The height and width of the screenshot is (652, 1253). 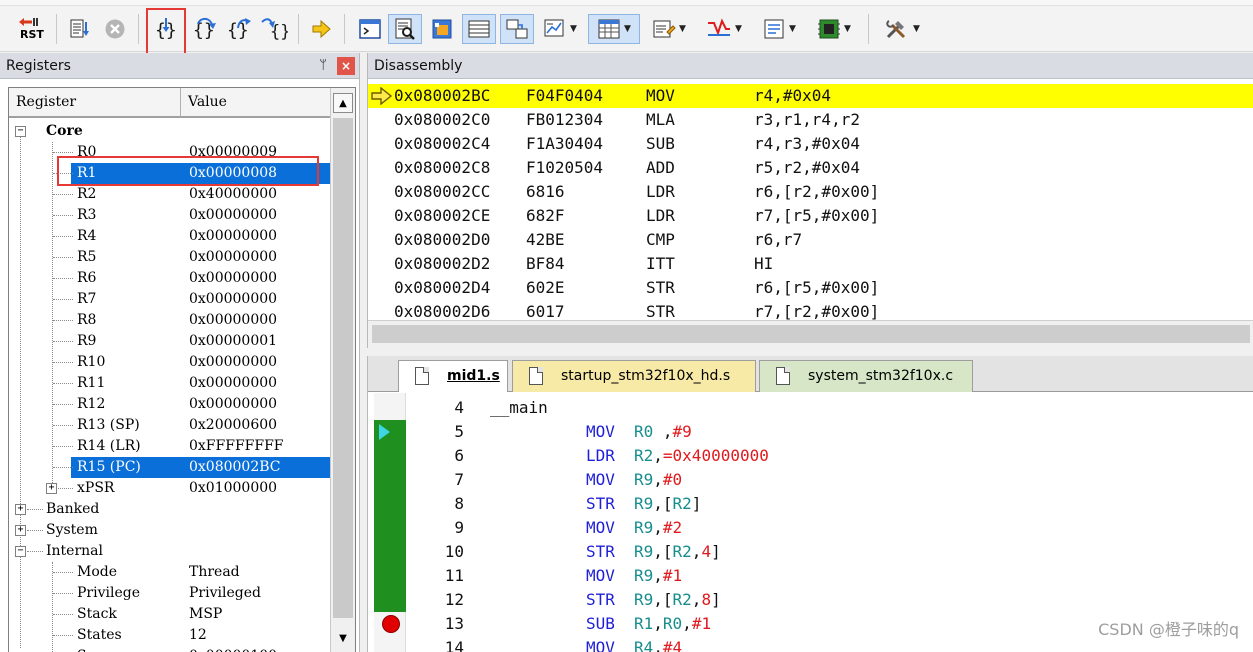 I want to click on run-button, so click(x=80, y=29).